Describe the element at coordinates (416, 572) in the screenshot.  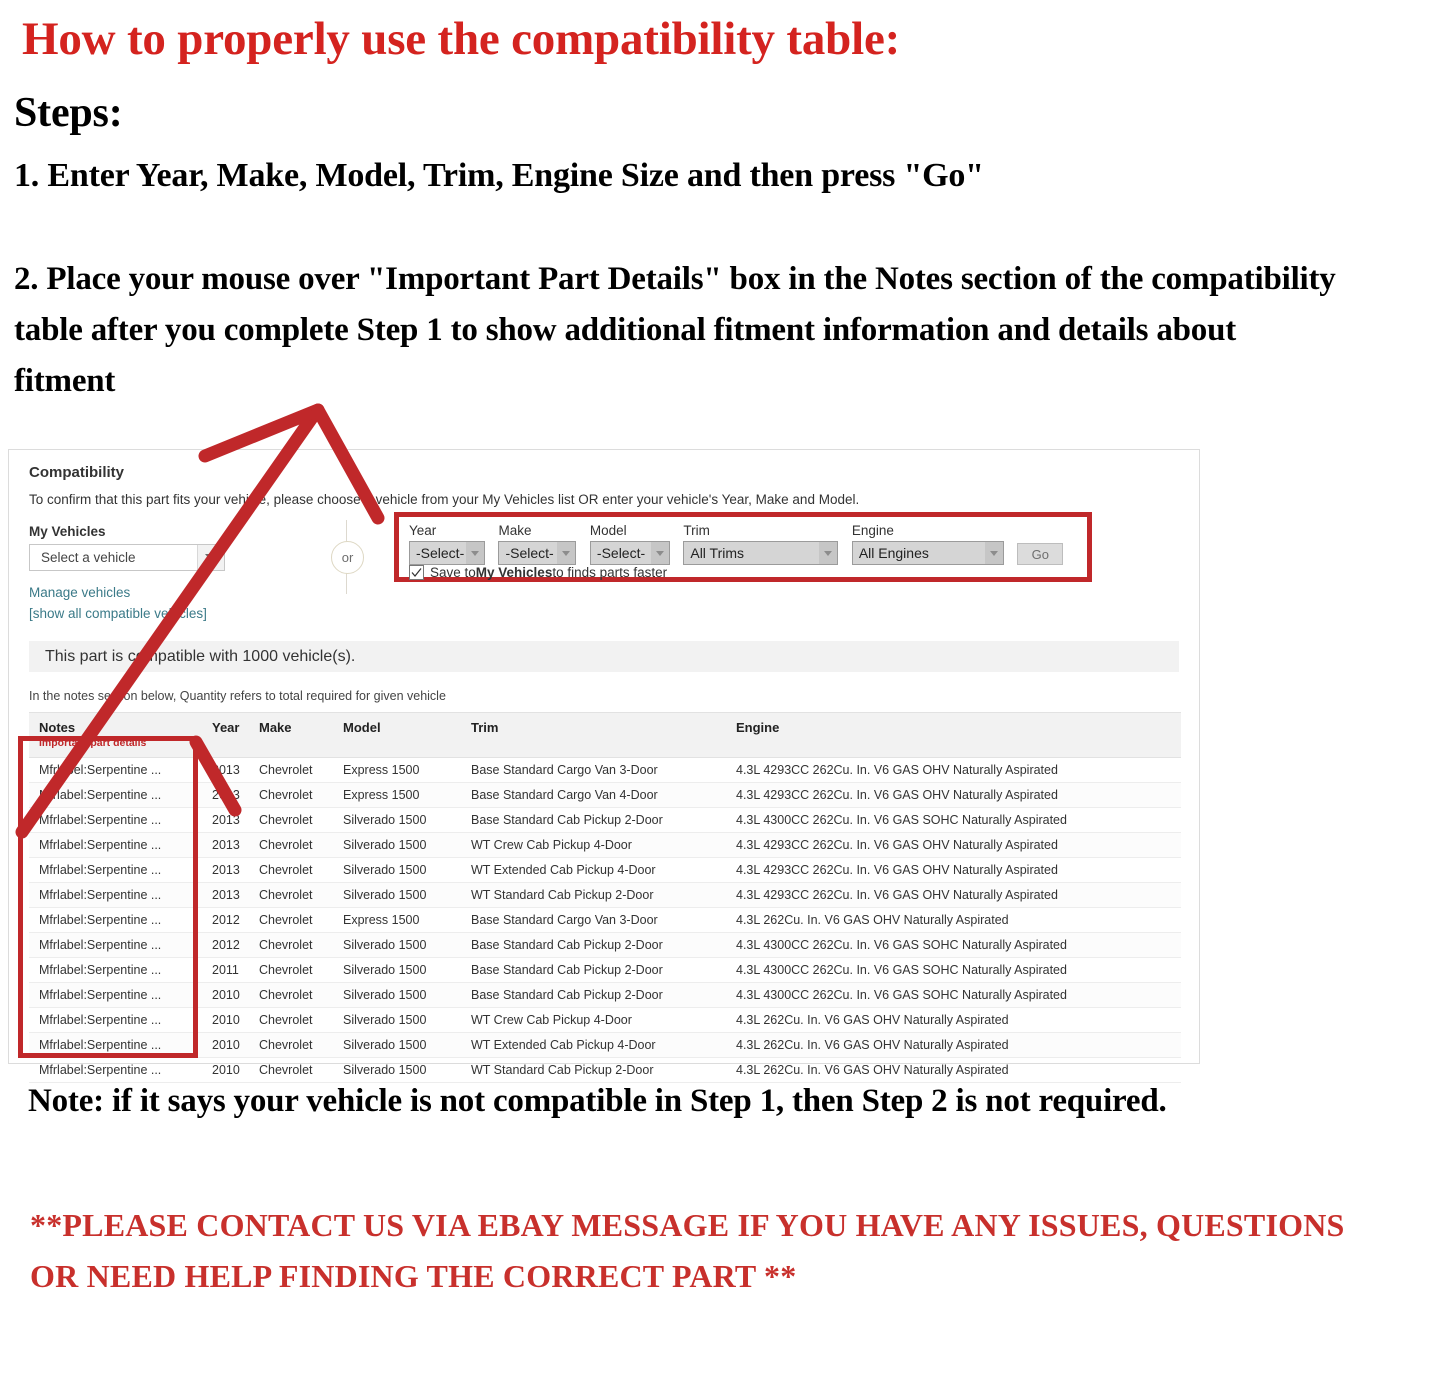
I see `save-to-my-vehicles-checkbox` at that location.